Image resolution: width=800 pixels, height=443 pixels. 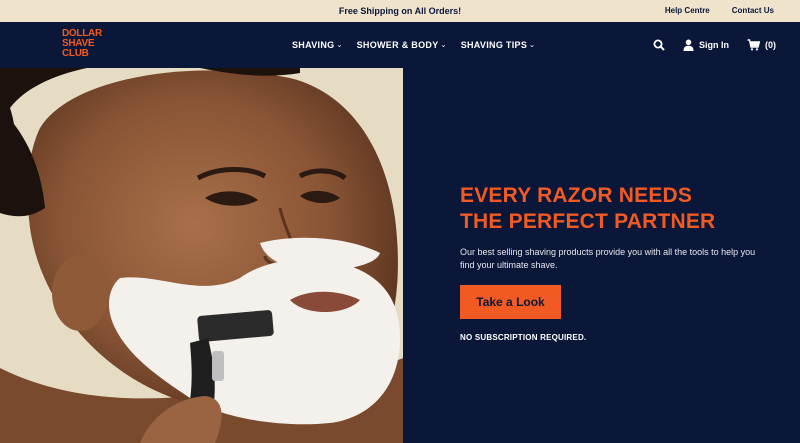 I want to click on nav-label-shaving: SHAVING, so click(x=313, y=45).